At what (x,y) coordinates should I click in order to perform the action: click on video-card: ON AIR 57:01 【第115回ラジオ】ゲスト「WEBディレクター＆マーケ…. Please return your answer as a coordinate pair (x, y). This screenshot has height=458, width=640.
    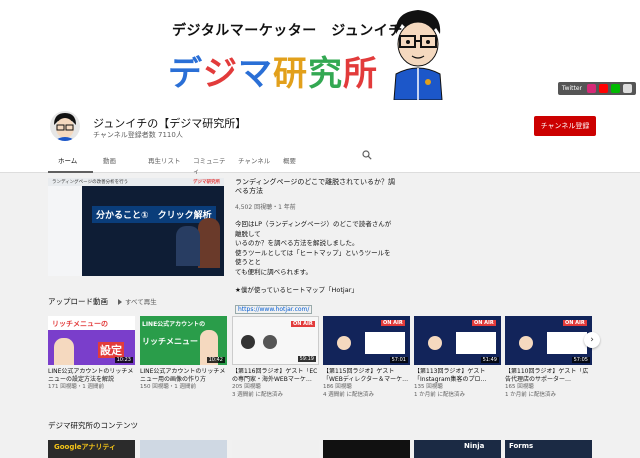
    Looking at the image, I should click on (366, 357).